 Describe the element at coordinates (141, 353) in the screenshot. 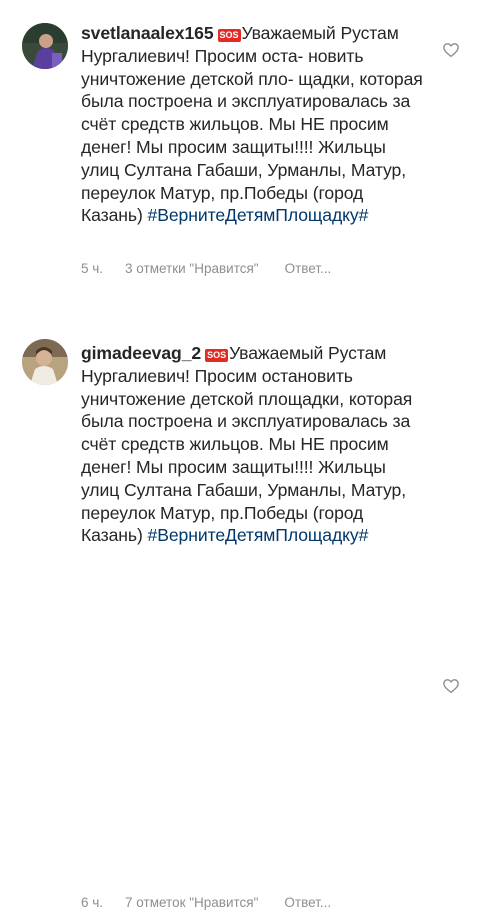

I see `comment-username: gimadeevag_2` at that location.